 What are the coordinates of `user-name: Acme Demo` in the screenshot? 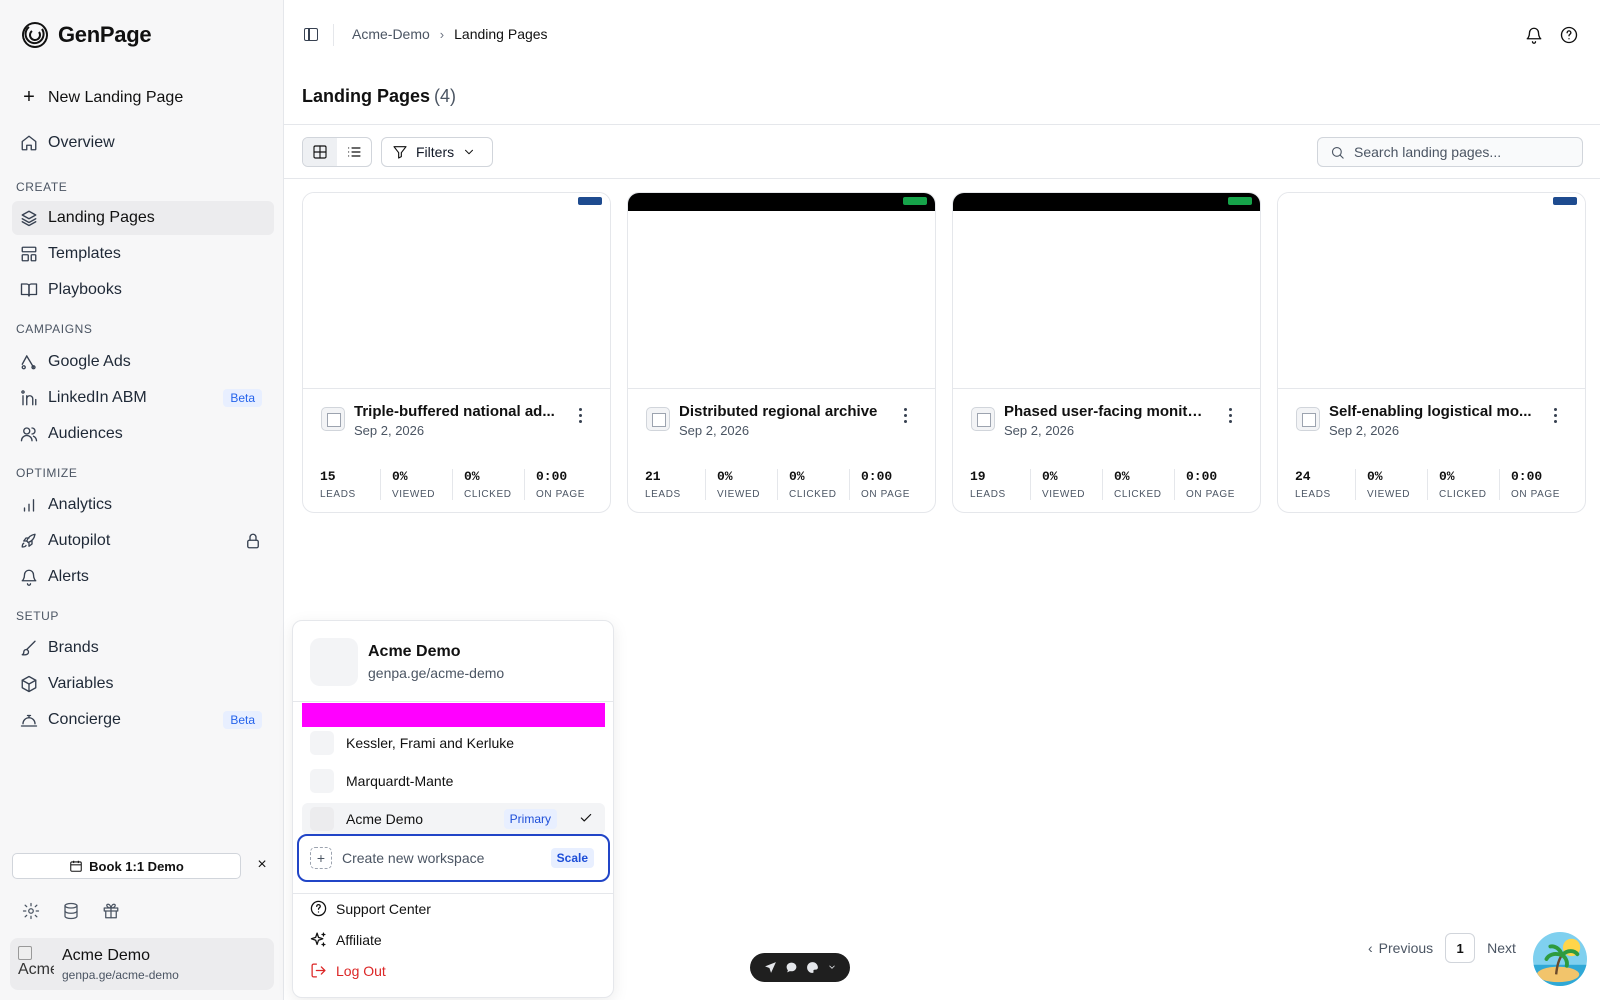 It's located at (106, 955).